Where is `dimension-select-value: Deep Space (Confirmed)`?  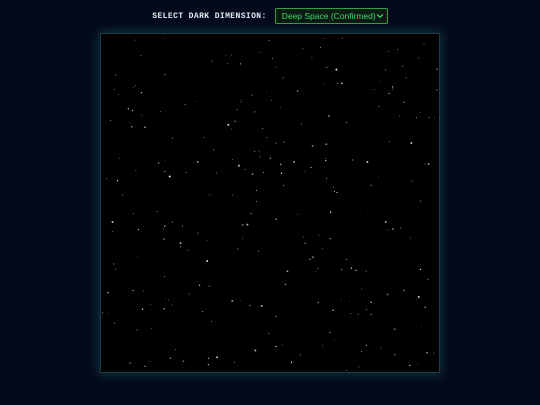 dimension-select-value: Deep Space (Confirmed) is located at coordinates (328, 16).